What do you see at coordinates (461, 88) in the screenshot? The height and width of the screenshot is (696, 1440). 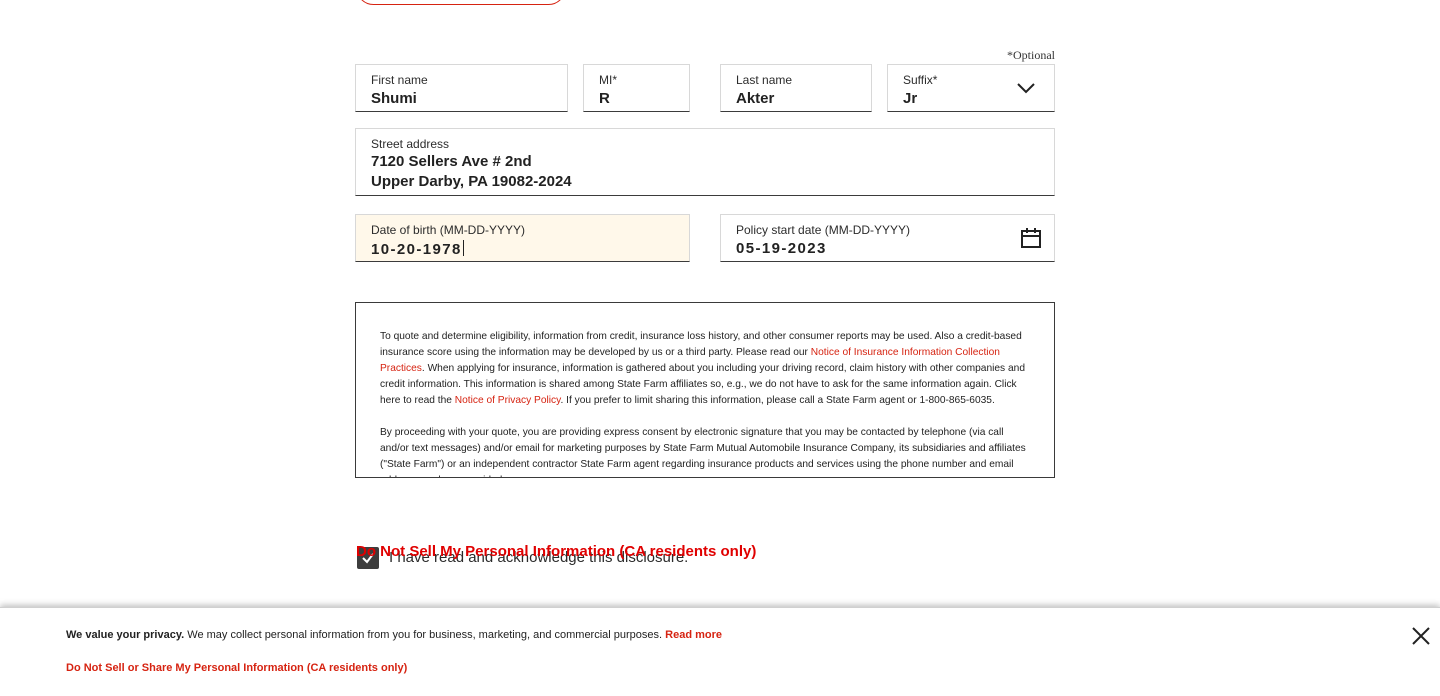 I see `first-name-field: First name Shumi` at bounding box center [461, 88].